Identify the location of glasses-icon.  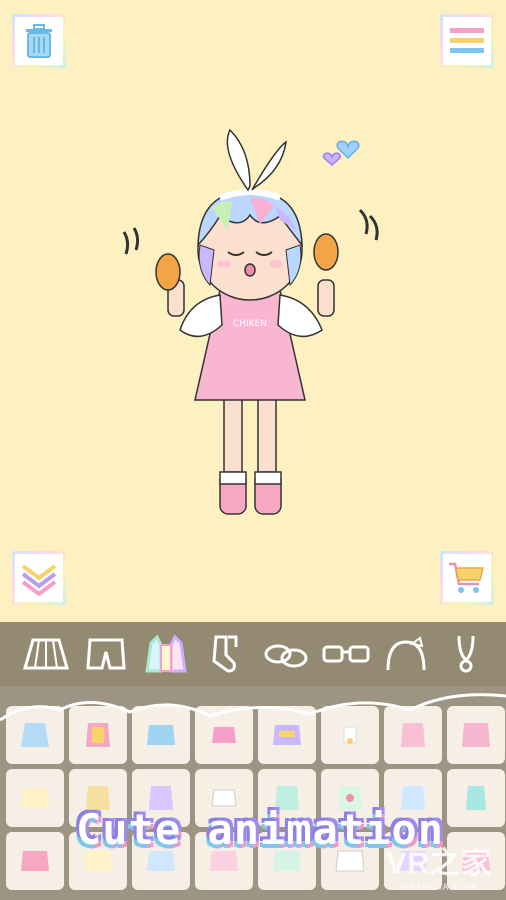
(346, 654).